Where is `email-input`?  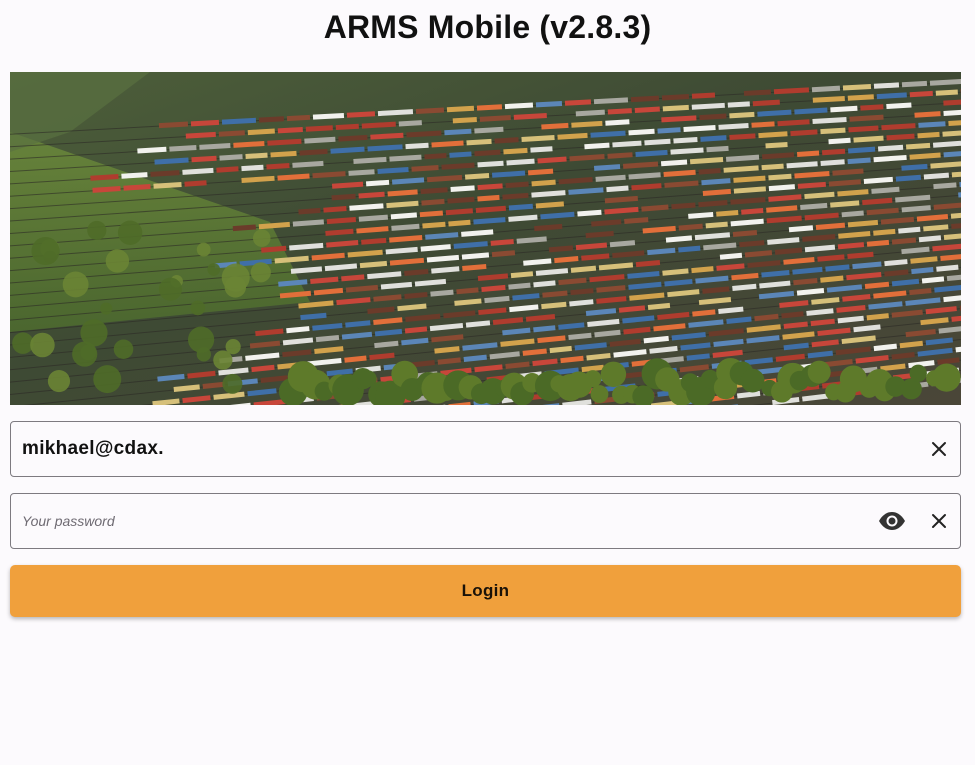
email-input is located at coordinates (462, 449).